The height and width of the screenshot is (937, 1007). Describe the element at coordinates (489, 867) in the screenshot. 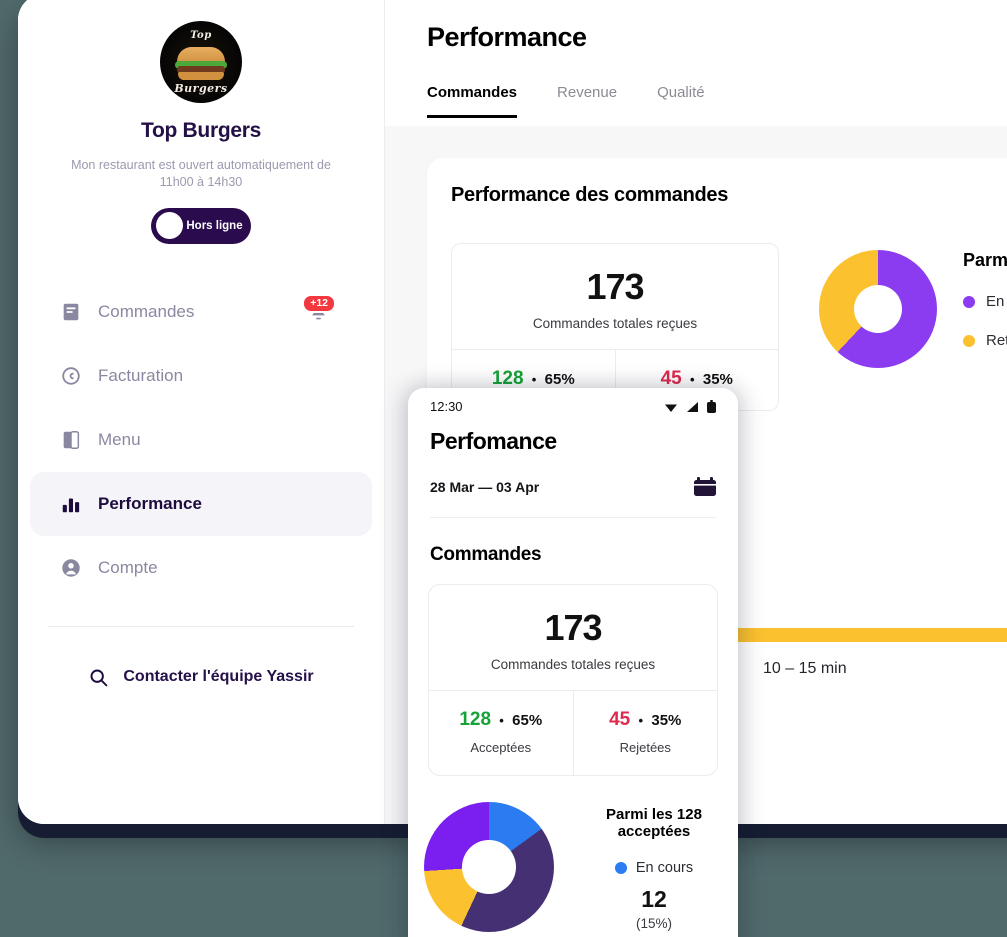

I see `phone-donut-chart` at that location.